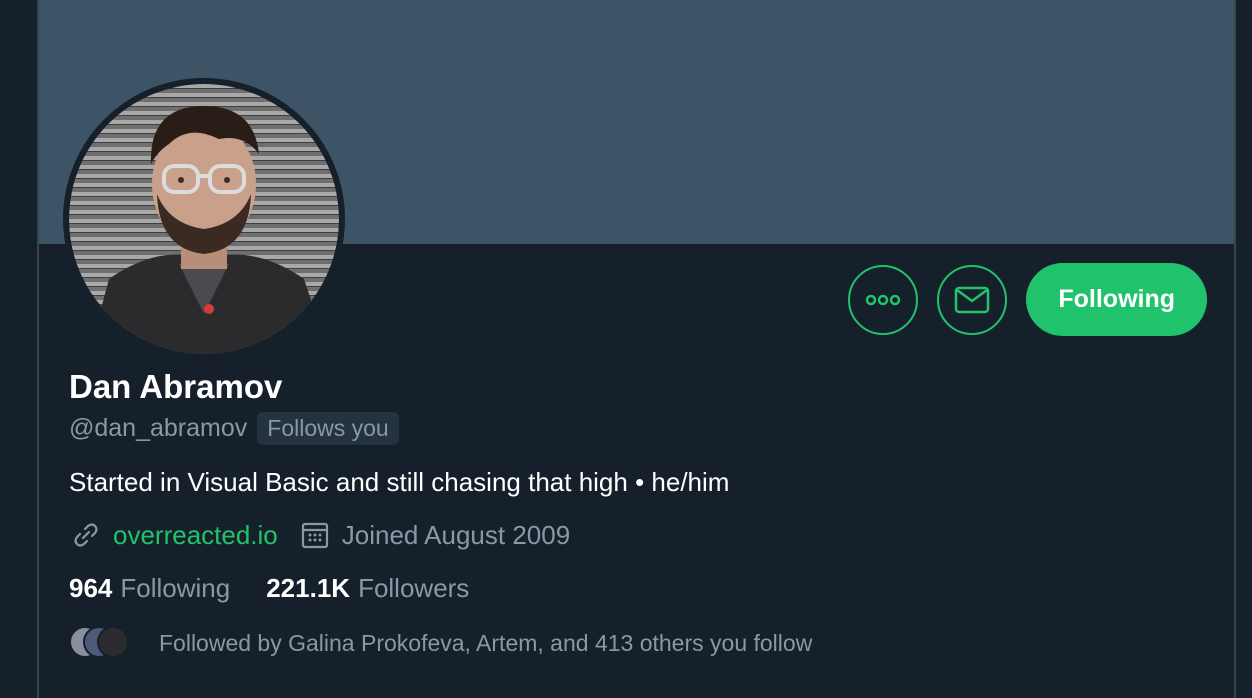 The width and height of the screenshot is (1252, 698). What do you see at coordinates (315, 535) in the screenshot?
I see `calendar-icon` at bounding box center [315, 535].